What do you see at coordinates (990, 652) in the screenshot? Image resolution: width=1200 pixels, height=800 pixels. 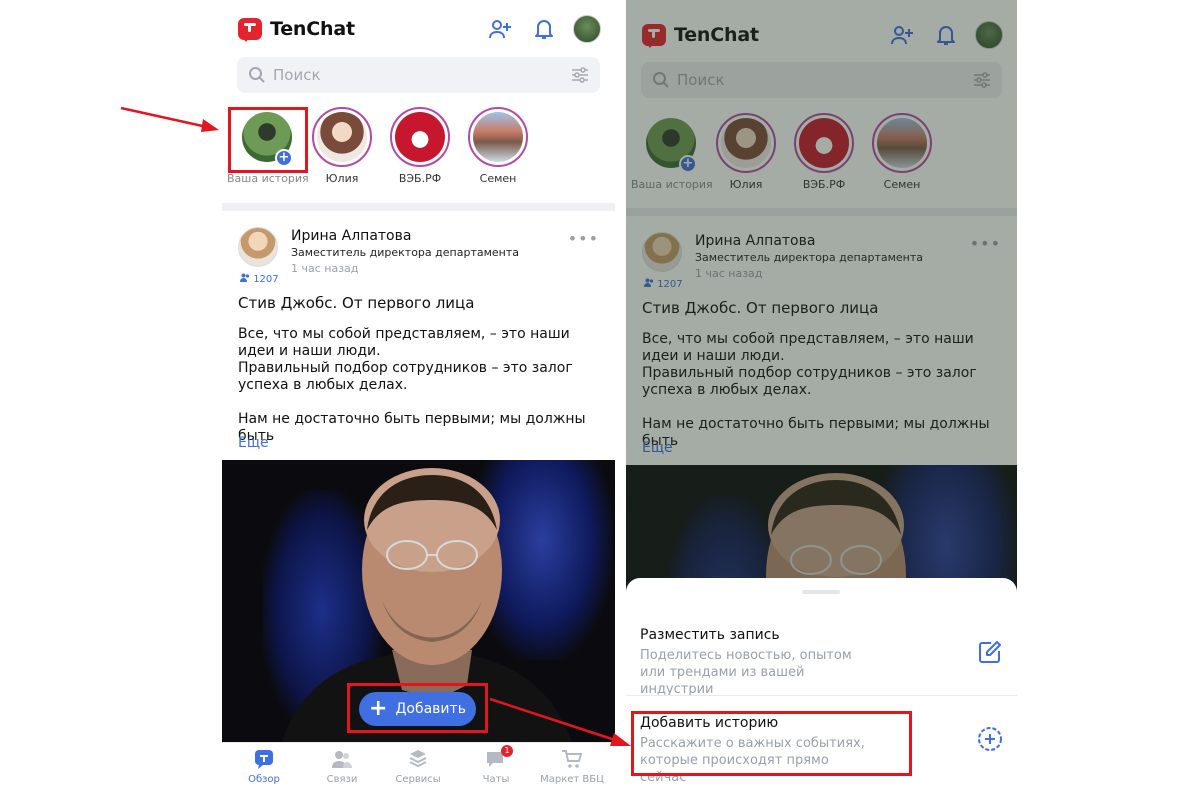 I see `edit-icon` at bounding box center [990, 652].